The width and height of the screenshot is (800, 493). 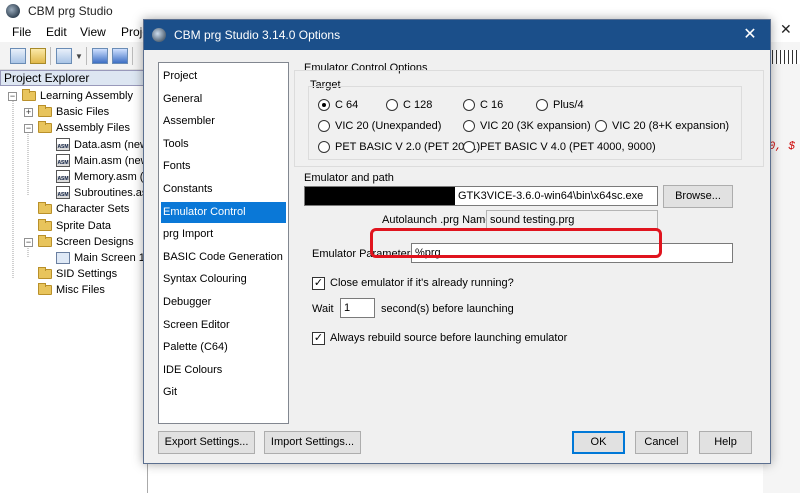 I want to click on wait-seconds-field: 1, so click(x=357, y=308).